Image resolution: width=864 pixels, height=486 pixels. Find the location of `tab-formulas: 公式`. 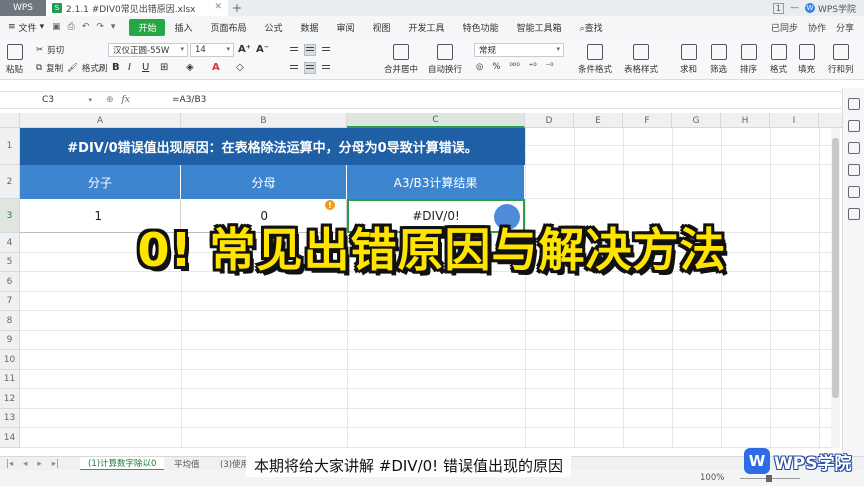

tab-formulas: 公式 is located at coordinates (273, 27).